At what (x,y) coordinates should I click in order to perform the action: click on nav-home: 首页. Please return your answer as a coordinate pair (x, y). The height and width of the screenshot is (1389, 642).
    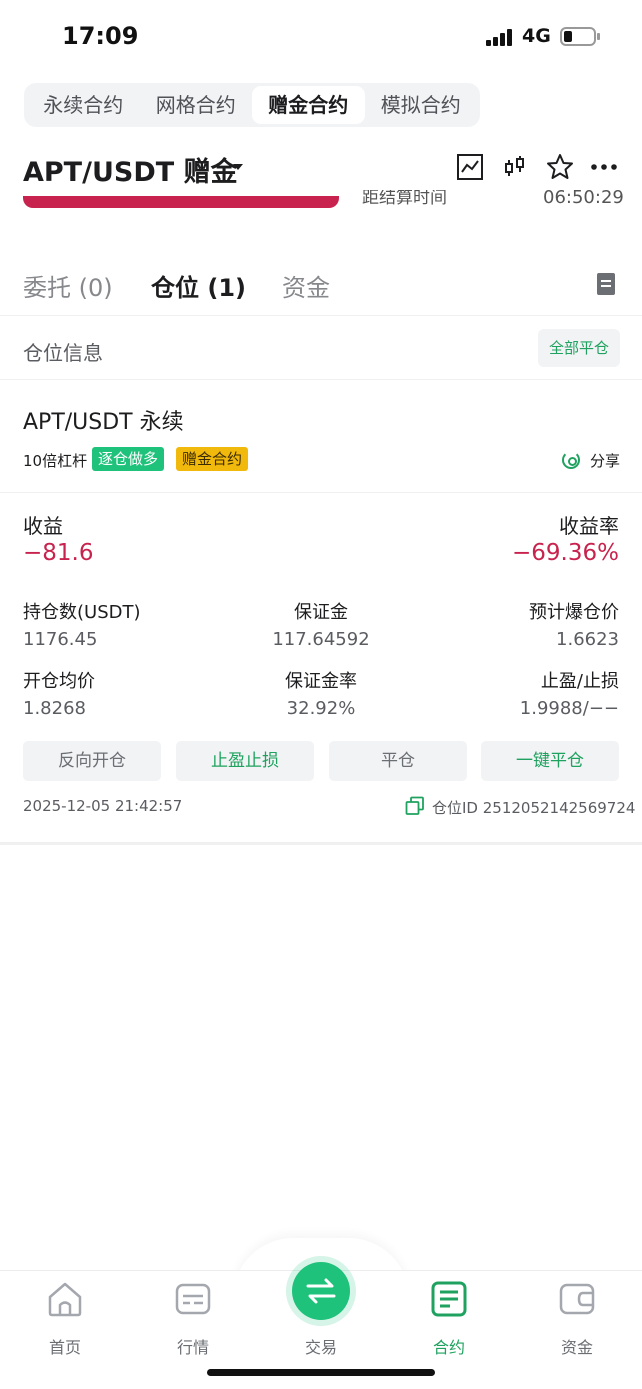
    Looking at the image, I should click on (65, 1317).